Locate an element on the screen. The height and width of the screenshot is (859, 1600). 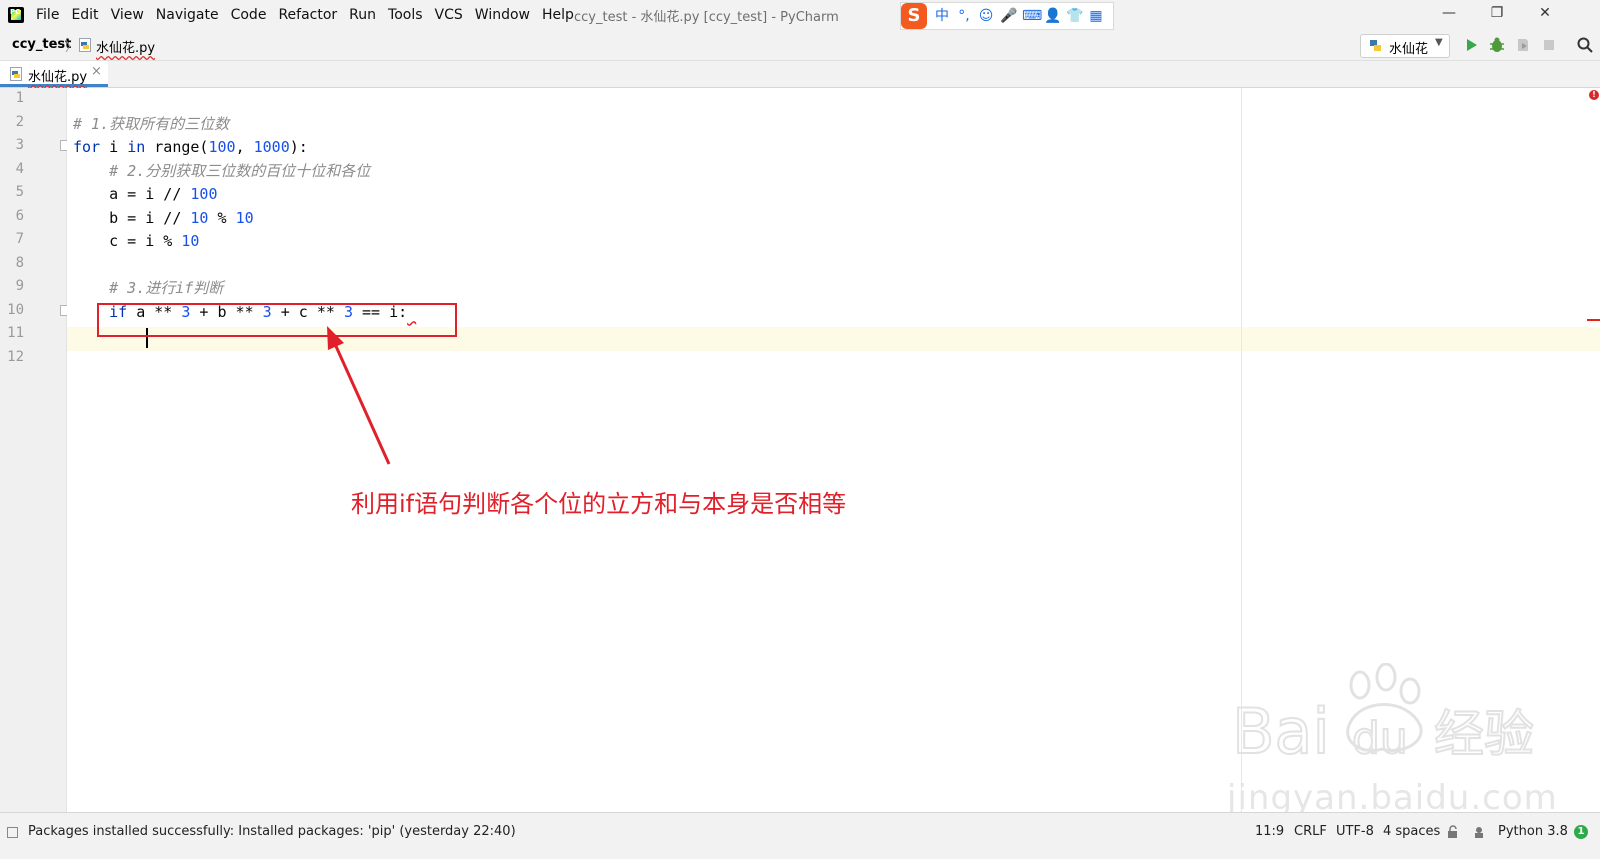
line-number: 9 is located at coordinates (19, 286).